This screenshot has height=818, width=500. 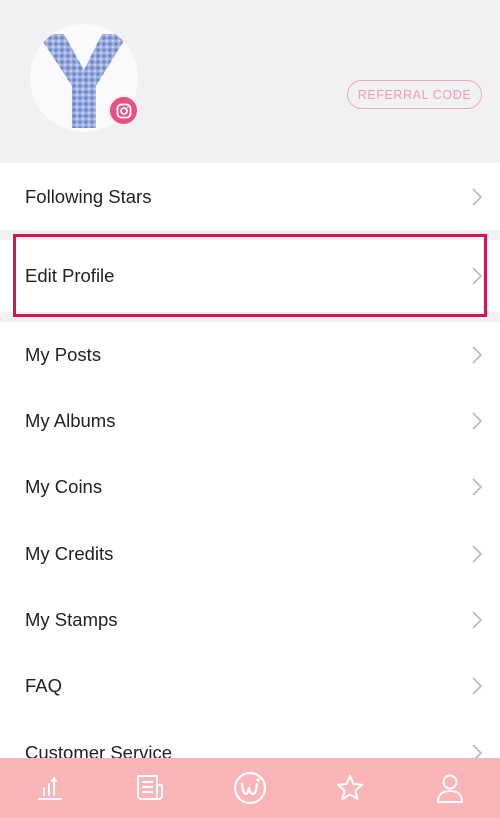 What do you see at coordinates (250, 487) in the screenshot?
I see `menu-item-my-coins: My Coins` at bounding box center [250, 487].